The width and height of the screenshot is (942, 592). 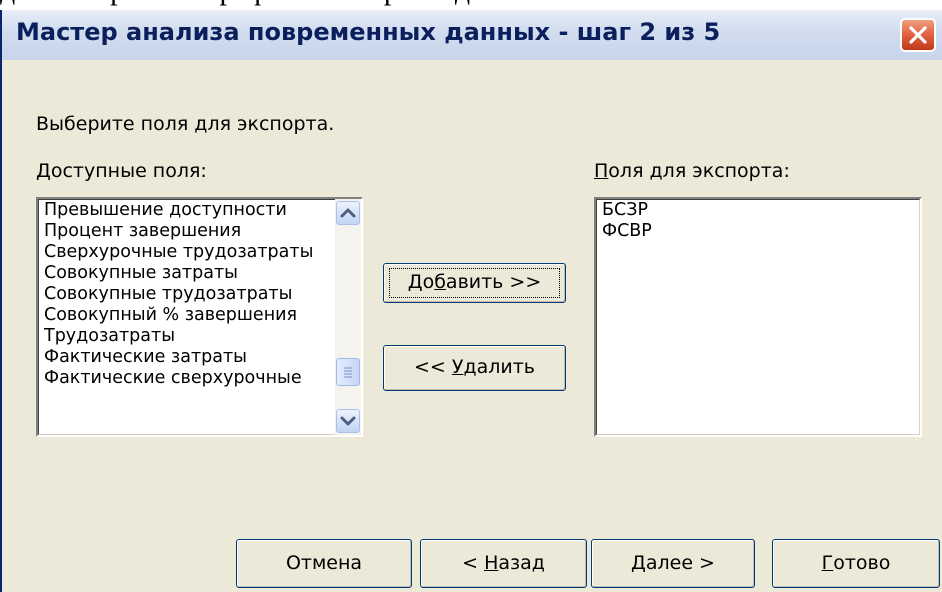 I want to click on arrow-up-icon, so click(x=348, y=213).